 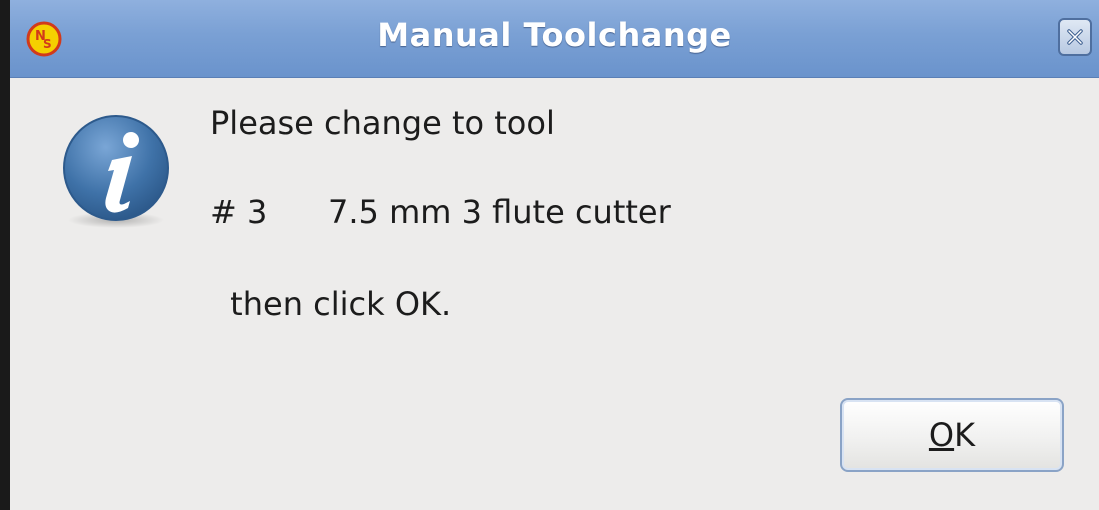 I want to click on info-icon, so click(x=124, y=171).